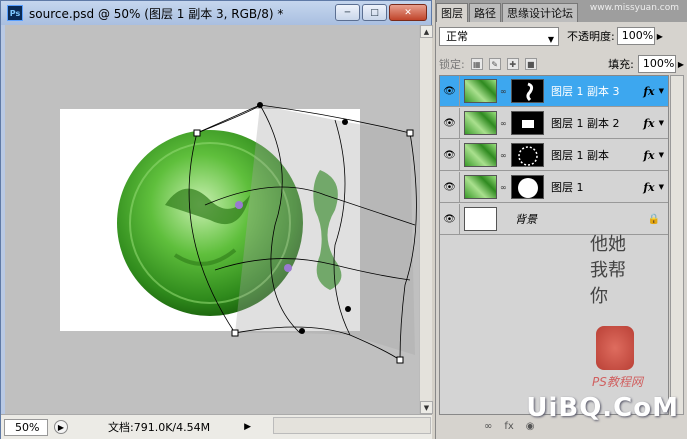 The image size is (687, 439). I want to click on lock-transparency-icon: ▦, so click(476, 64).